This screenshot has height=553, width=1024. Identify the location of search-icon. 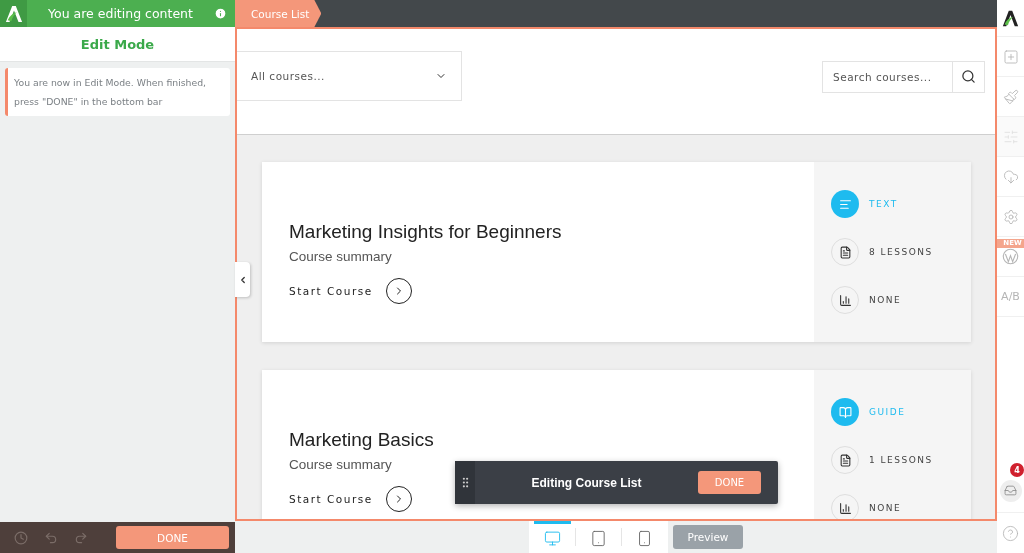
(968, 76).